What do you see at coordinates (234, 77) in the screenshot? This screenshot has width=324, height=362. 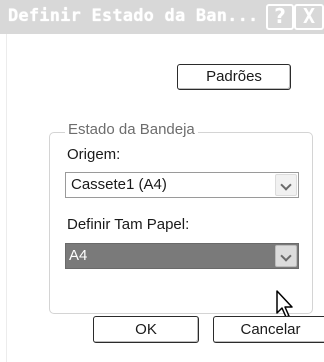 I see `defaults-button: Padrões` at bounding box center [234, 77].